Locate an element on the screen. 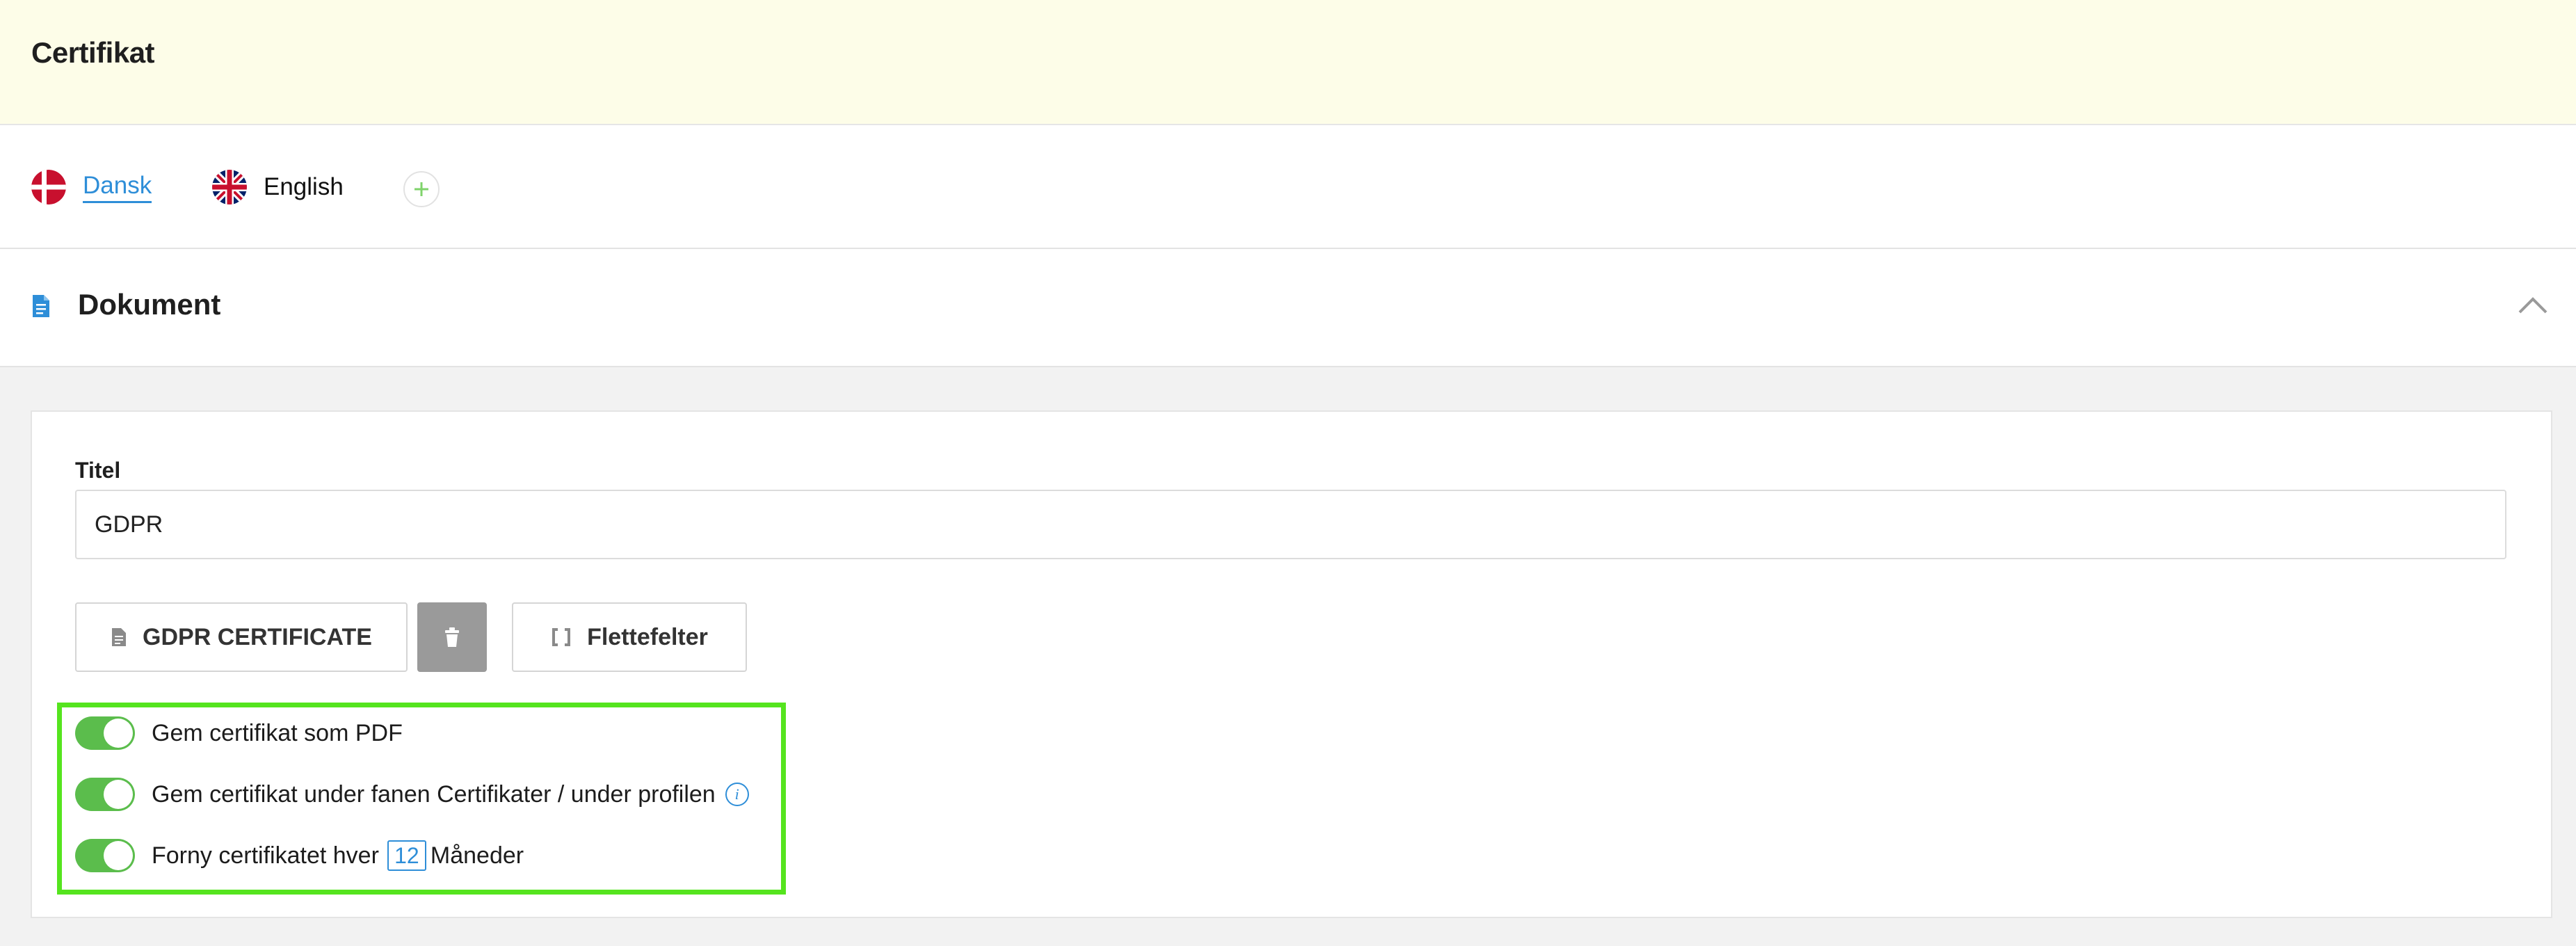 The height and width of the screenshot is (946, 2576). toggle-row-save-pdf: Gem certifikat som PDF is located at coordinates (239, 733).